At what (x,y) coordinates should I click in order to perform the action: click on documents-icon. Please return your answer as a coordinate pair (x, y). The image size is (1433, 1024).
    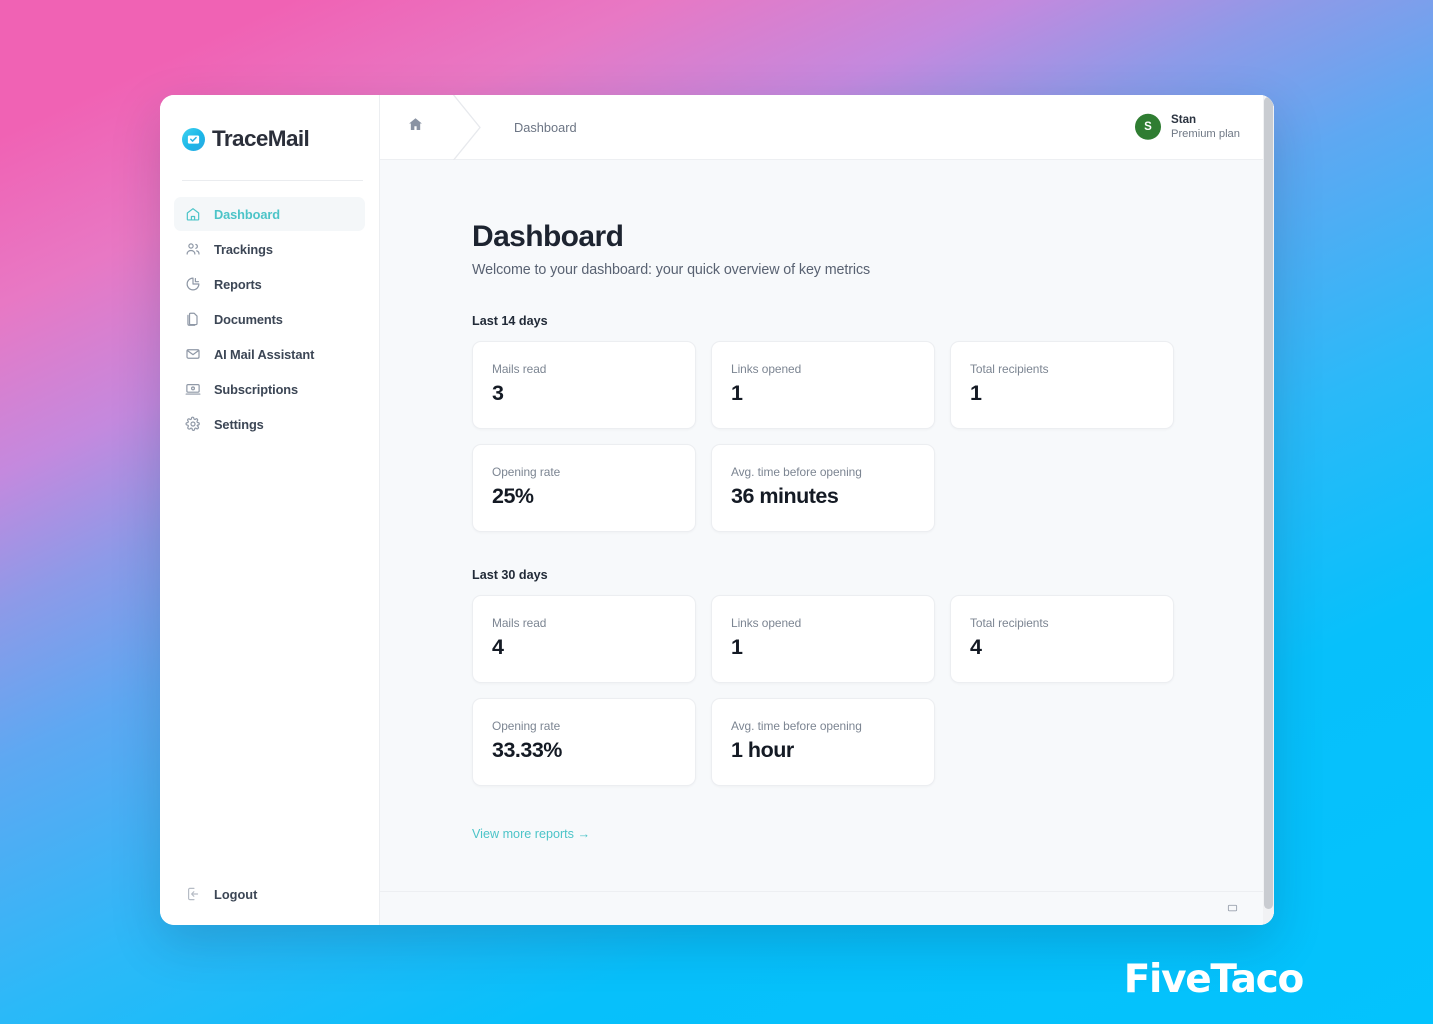
    Looking at the image, I should click on (192, 319).